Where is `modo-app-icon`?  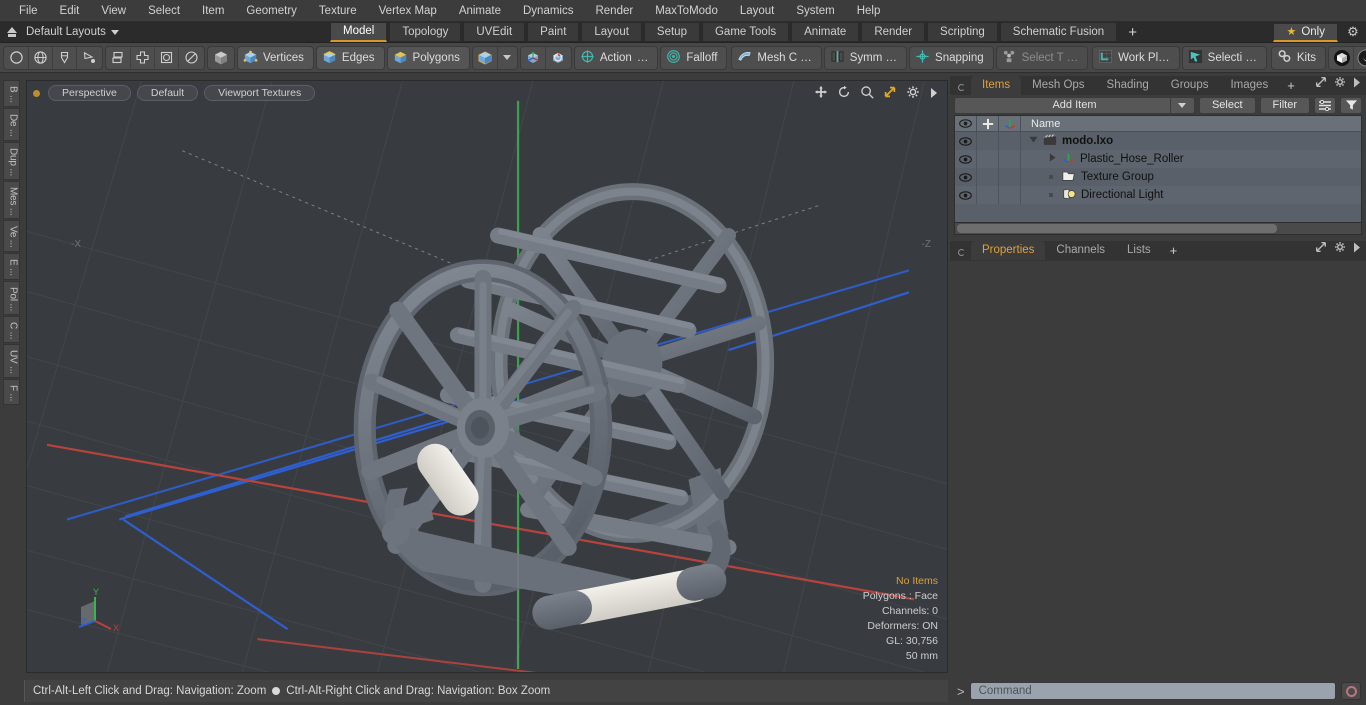 modo-app-icon is located at coordinates (1342, 57).